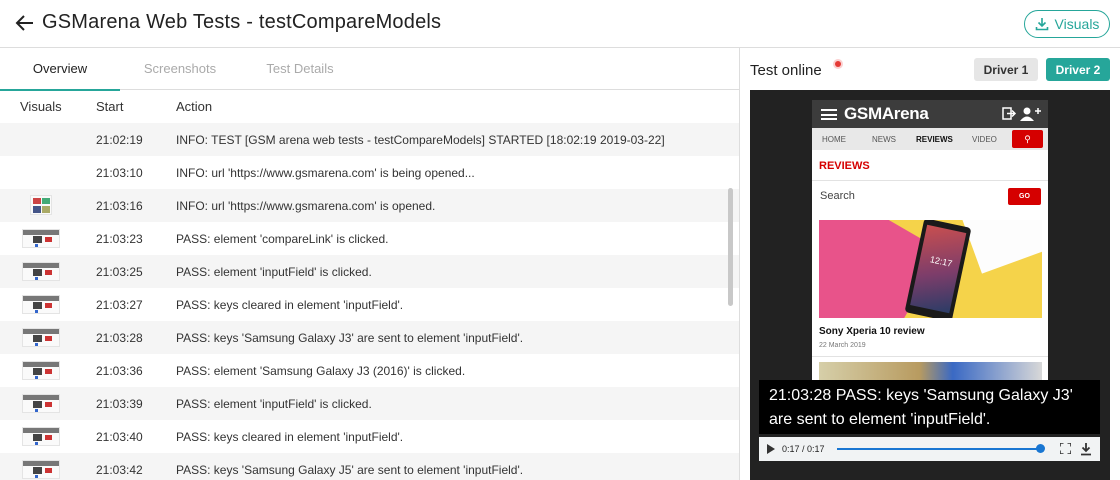  What do you see at coordinates (194, 106) in the screenshot?
I see `column-header-action: Action` at bounding box center [194, 106].